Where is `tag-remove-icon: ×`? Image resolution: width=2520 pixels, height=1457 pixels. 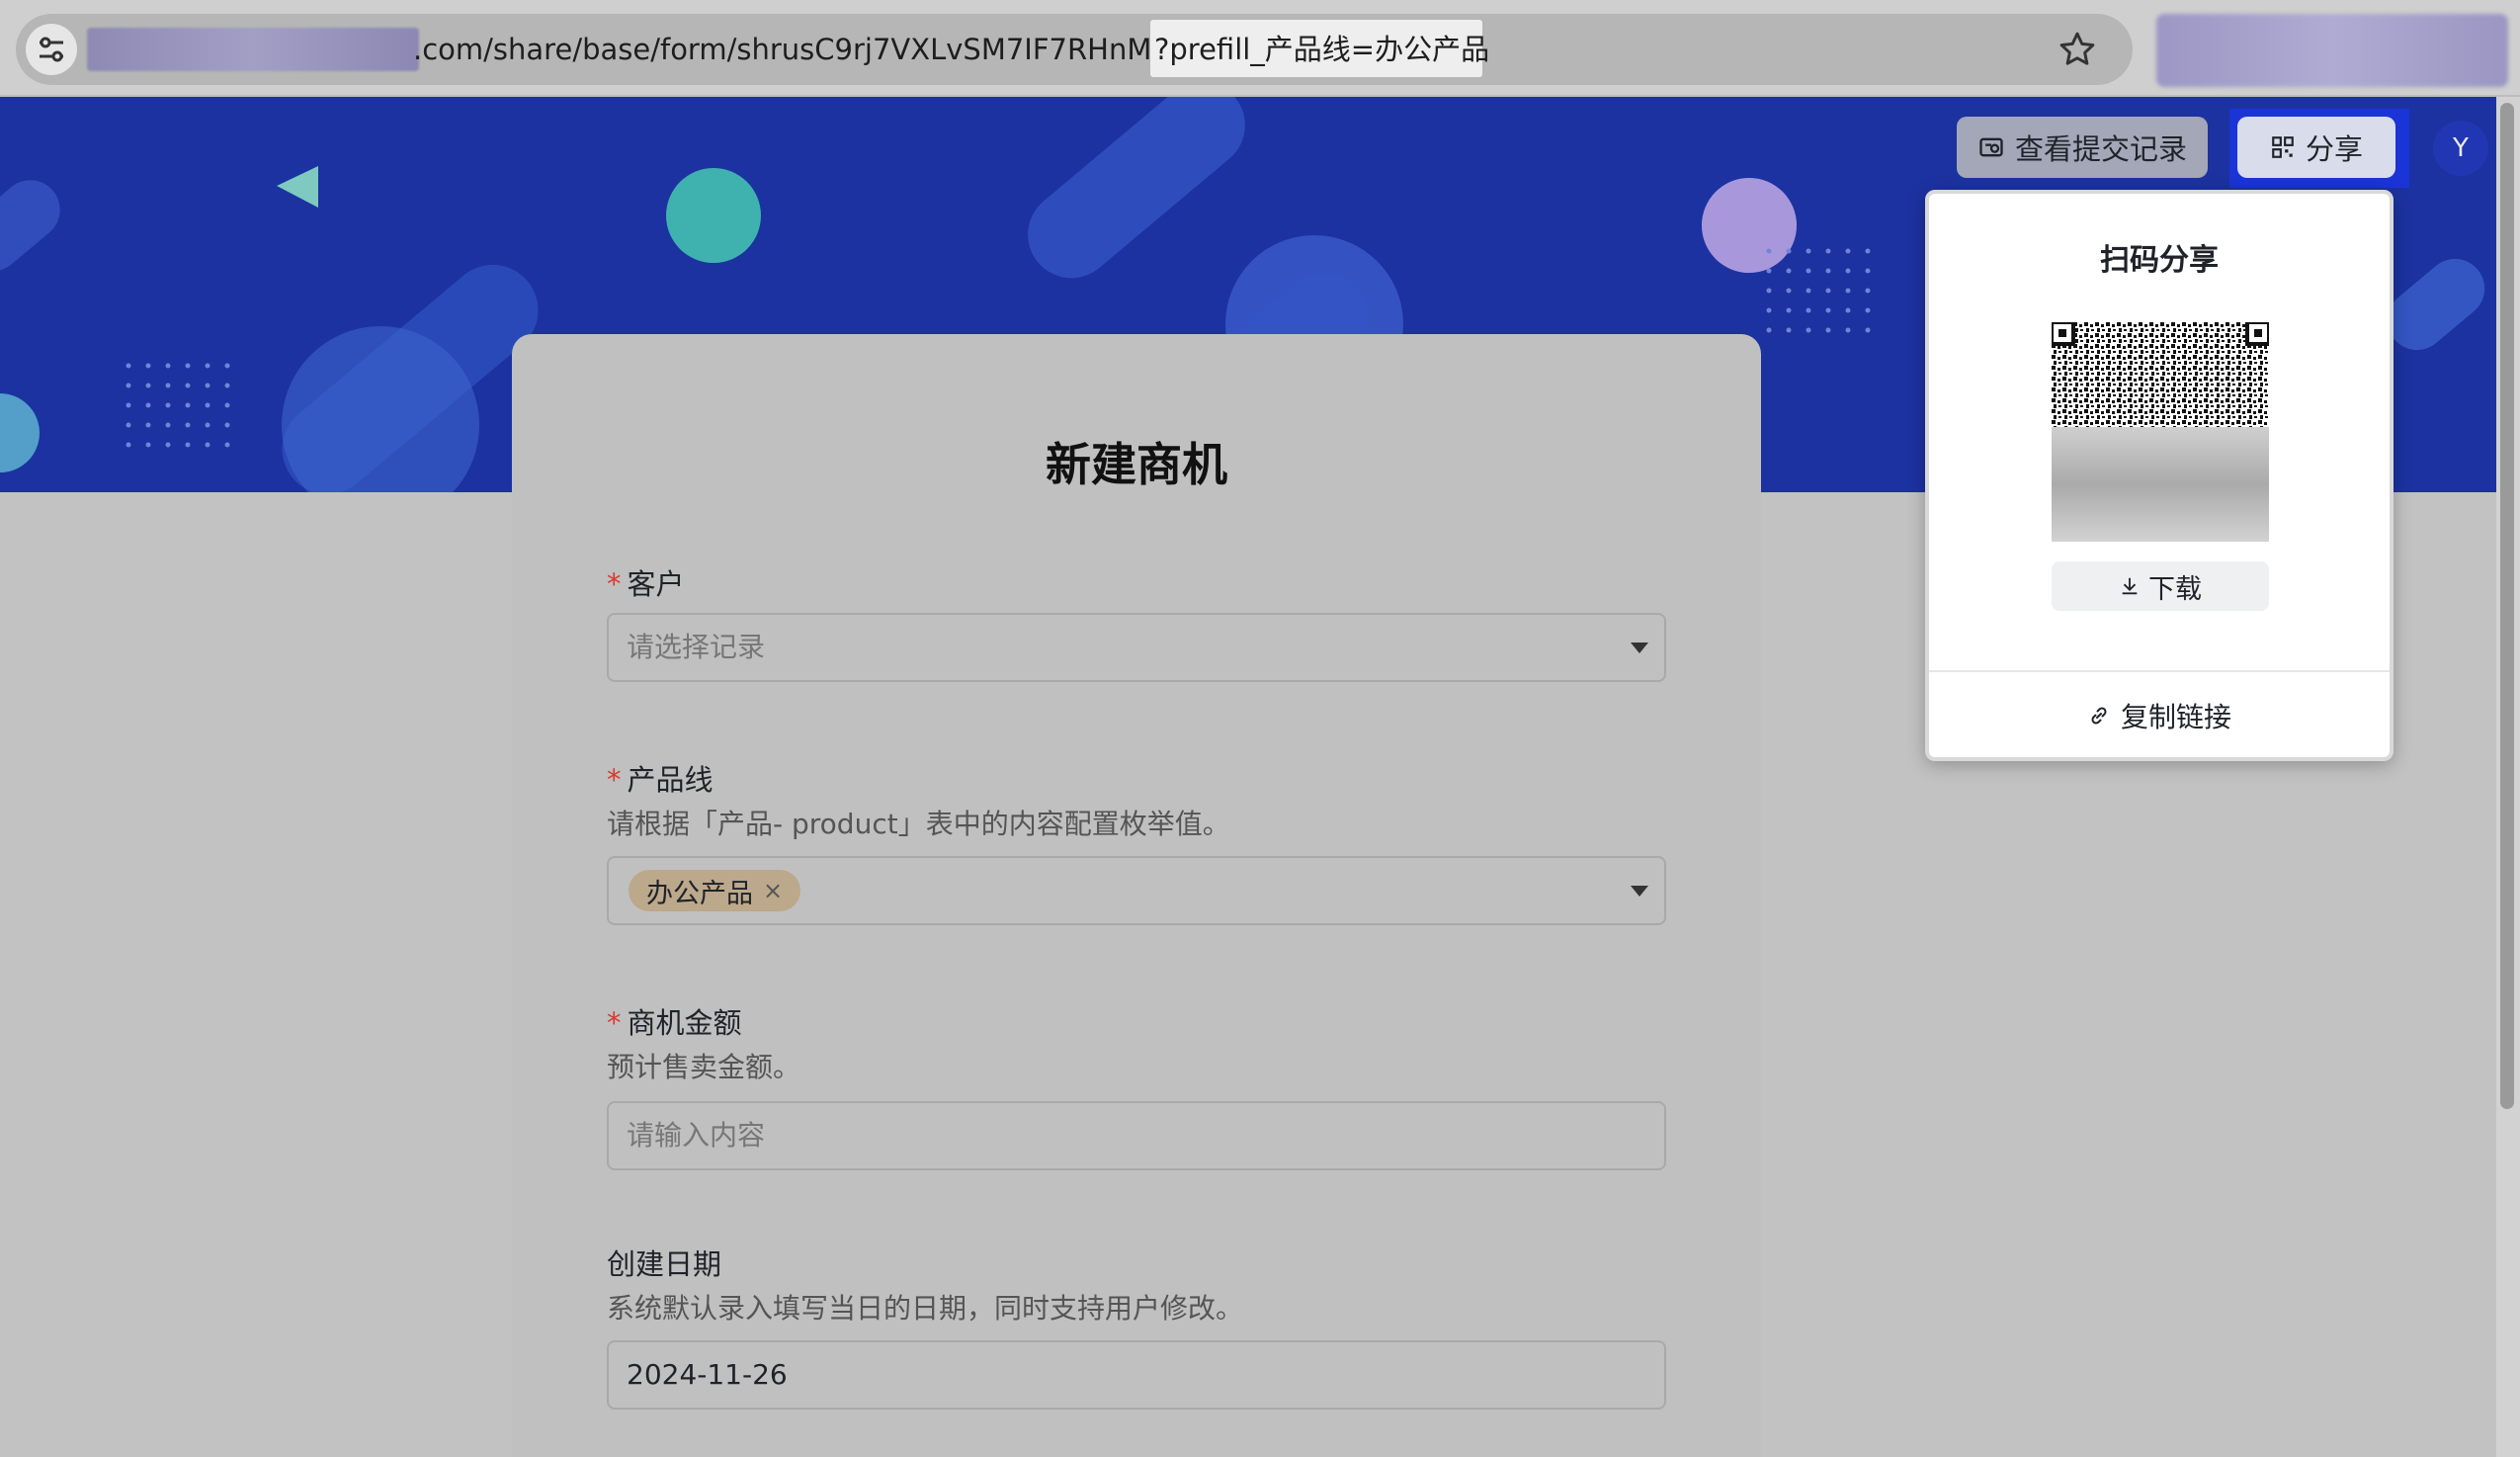
tag-remove-icon: × is located at coordinates (773, 890).